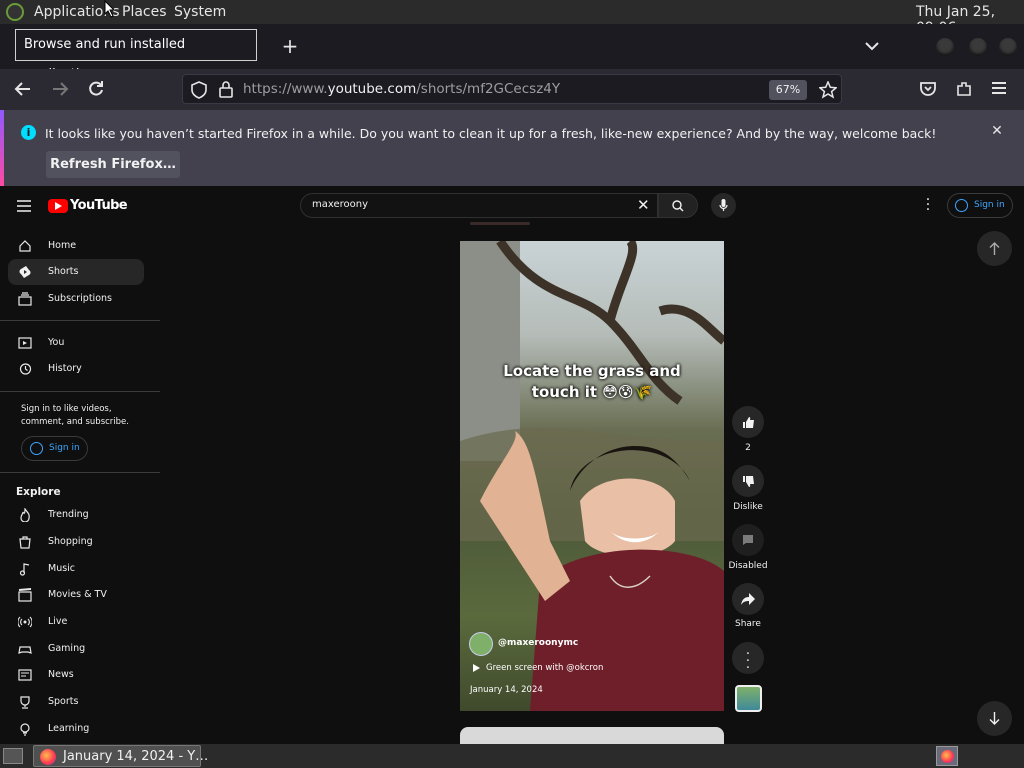 The image size is (1024, 768). What do you see at coordinates (67, 648) in the screenshot?
I see `sidebar-item-label: Gaming` at bounding box center [67, 648].